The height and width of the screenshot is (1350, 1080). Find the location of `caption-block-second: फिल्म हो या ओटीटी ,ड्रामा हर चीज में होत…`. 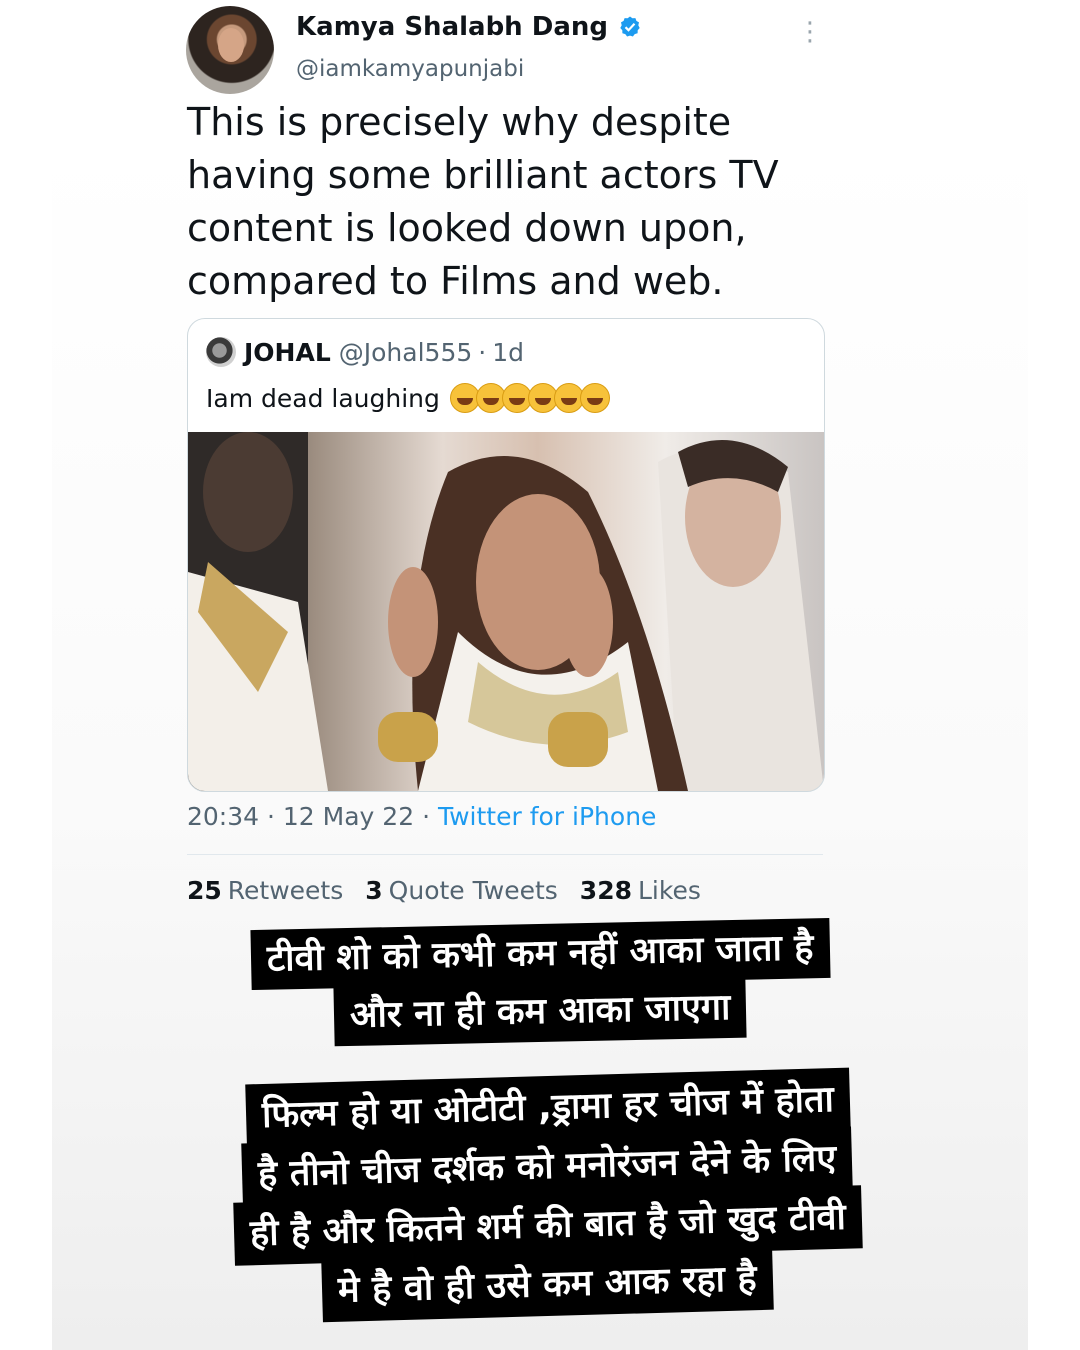

caption-block-second: फिल्म हो या ओटीटी ,ड्रामा हर चीज में होत… is located at coordinates (547, 1195).